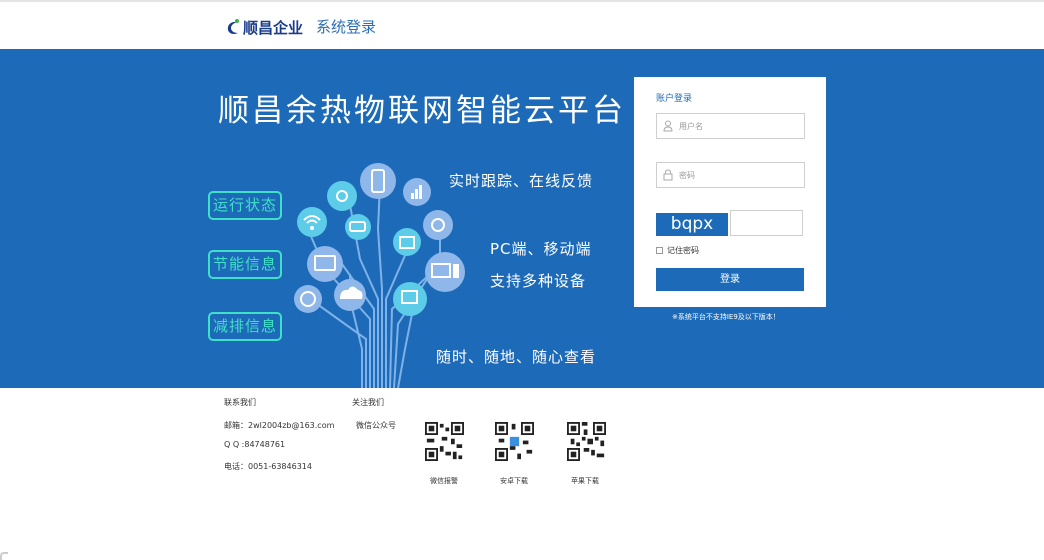 The image size is (1044, 560). What do you see at coordinates (268, 466) in the screenshot?
I see `contact-phone: 电话：0051-63846314` at bounding box center [268, 466].